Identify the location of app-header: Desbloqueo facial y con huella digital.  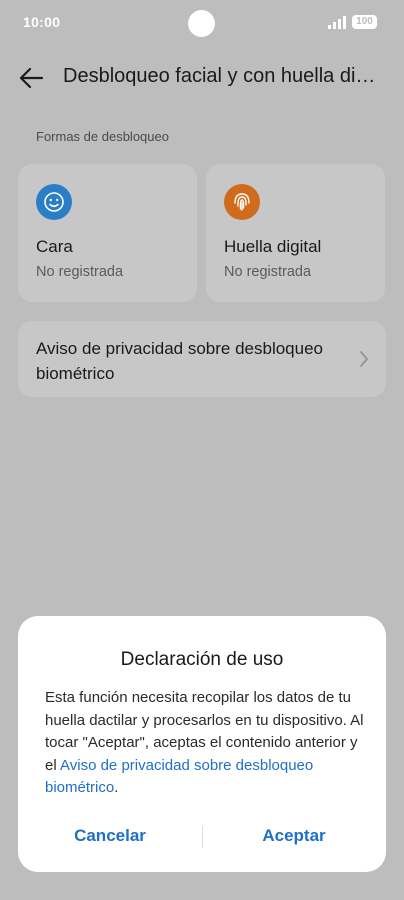
(202, 78).